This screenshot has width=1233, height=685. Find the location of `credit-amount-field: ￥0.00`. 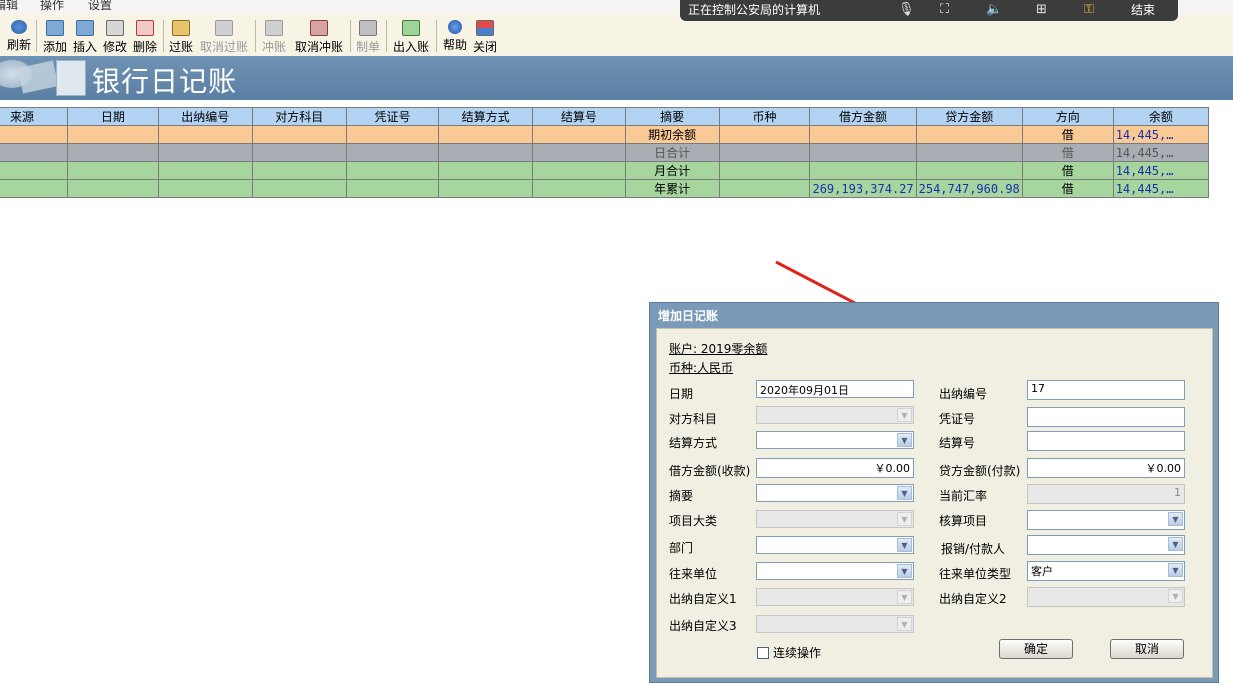

credit-amount-field: ￥0.00 is located at coordinates (1106, 468).